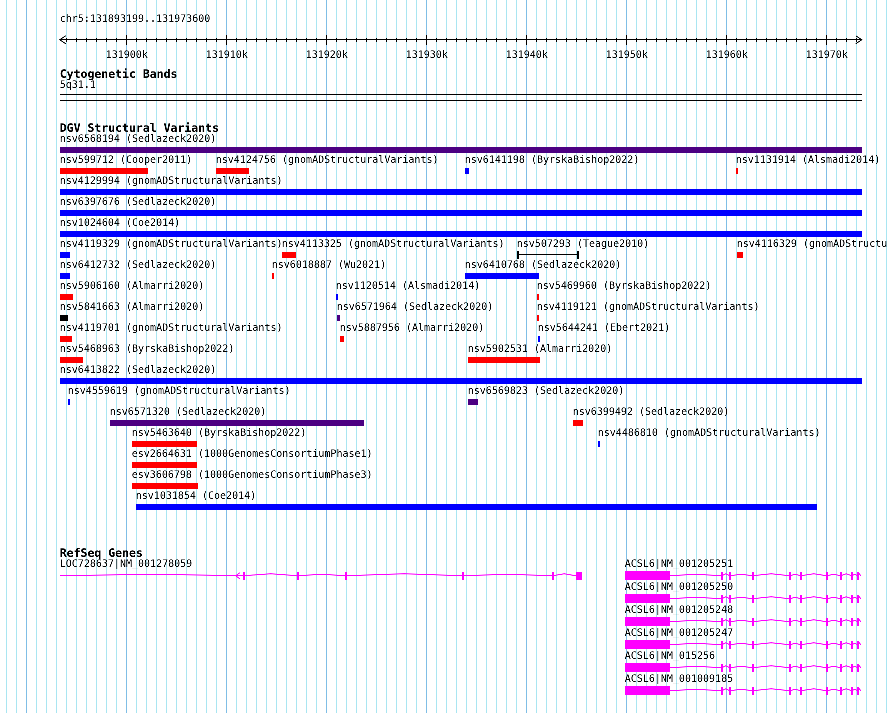 The height and width of the screenshot is (713, 890). Describe the element at coordinates (196, 497) in the screenshot. I see `variant-label: nsv1031854 (Coe2014)` at that location.